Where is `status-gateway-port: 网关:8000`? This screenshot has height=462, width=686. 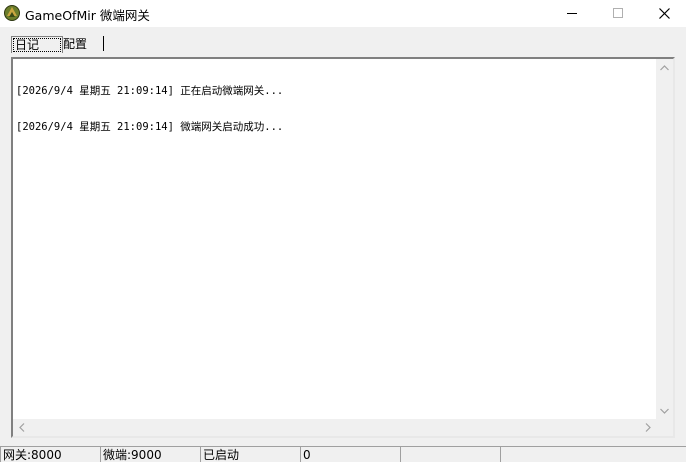
status-gateway-port: 网关:8000 is located at coordinates (50, 454).